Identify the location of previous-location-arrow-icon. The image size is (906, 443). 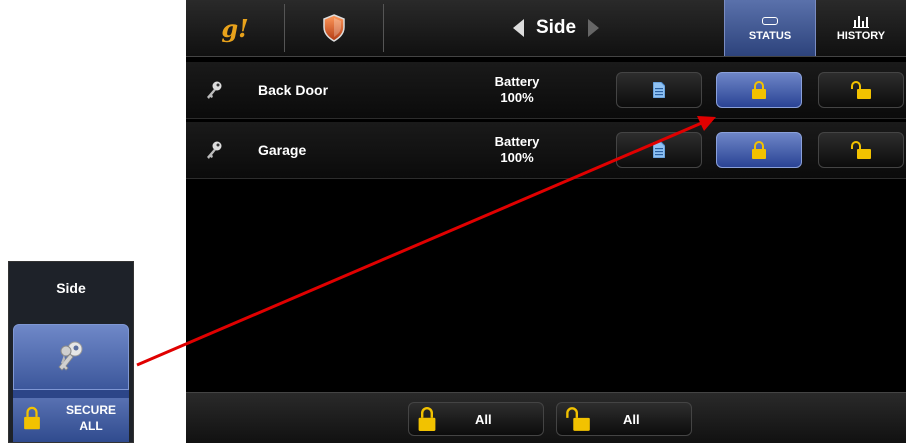
(518, 28).